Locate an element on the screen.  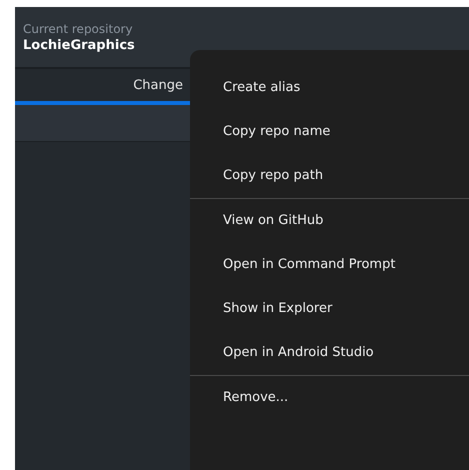
menu-item: Open in Command Prompt is located at coordinates (329, 265).